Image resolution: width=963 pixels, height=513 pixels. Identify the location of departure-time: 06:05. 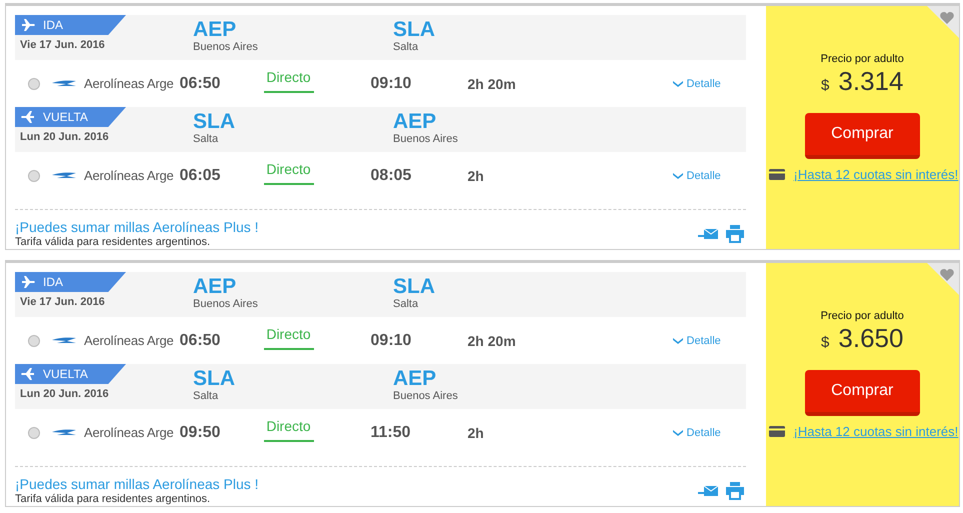
(201, 175).